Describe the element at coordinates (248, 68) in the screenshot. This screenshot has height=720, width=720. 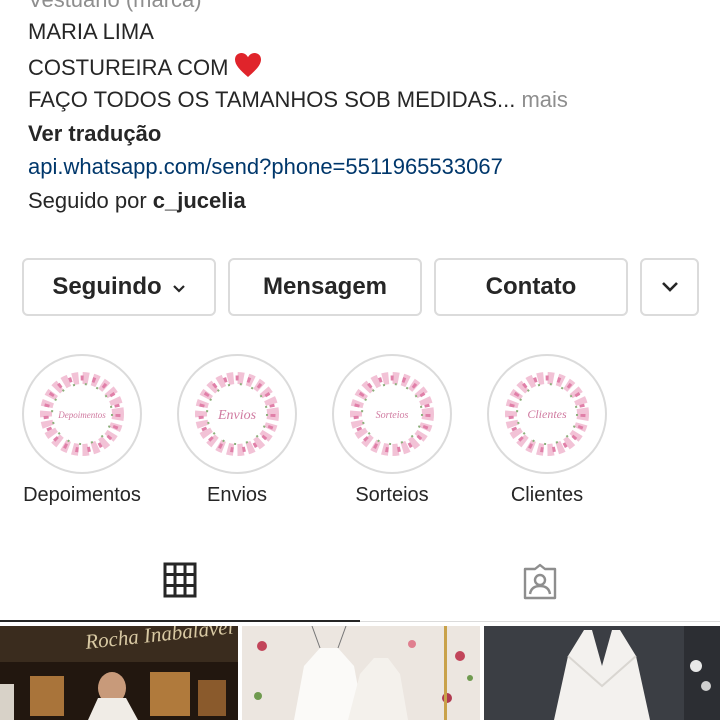
I see `heart-icon` at that location.